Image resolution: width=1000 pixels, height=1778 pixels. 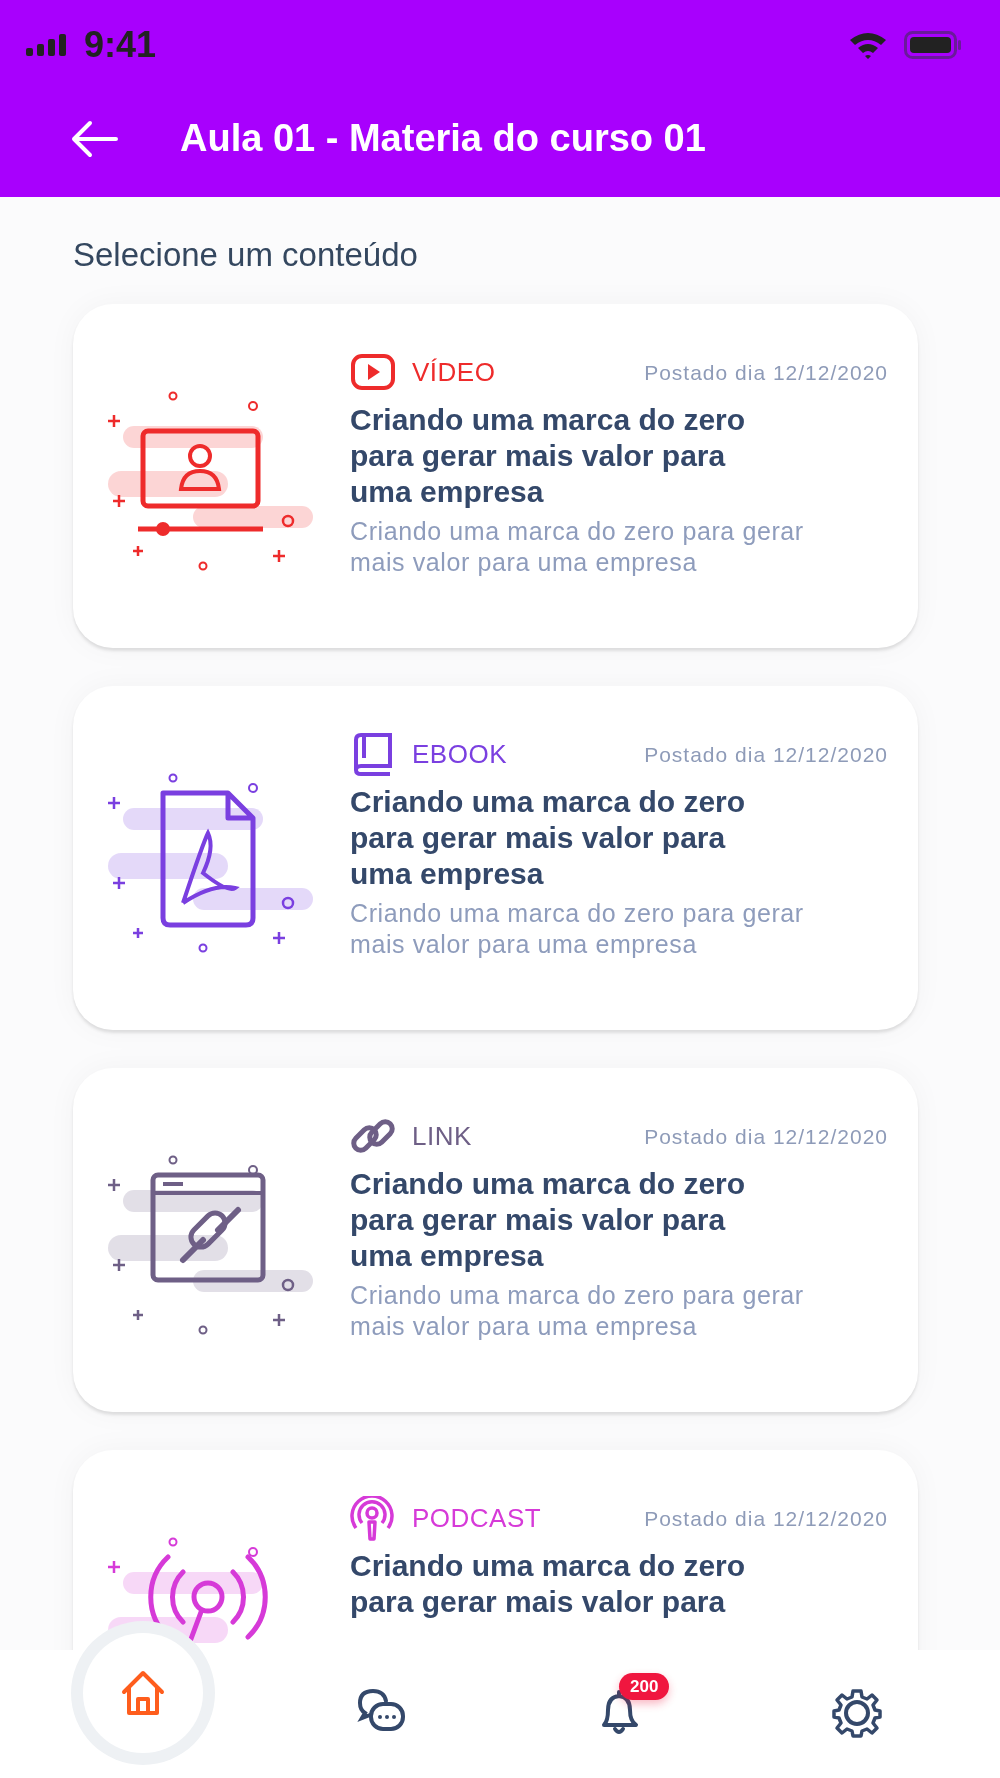 What do you see at coordinates (245, 255) in the screenshot?
I see `section-heading: Selecione um conteúdo` at bounding box center [245, 255].